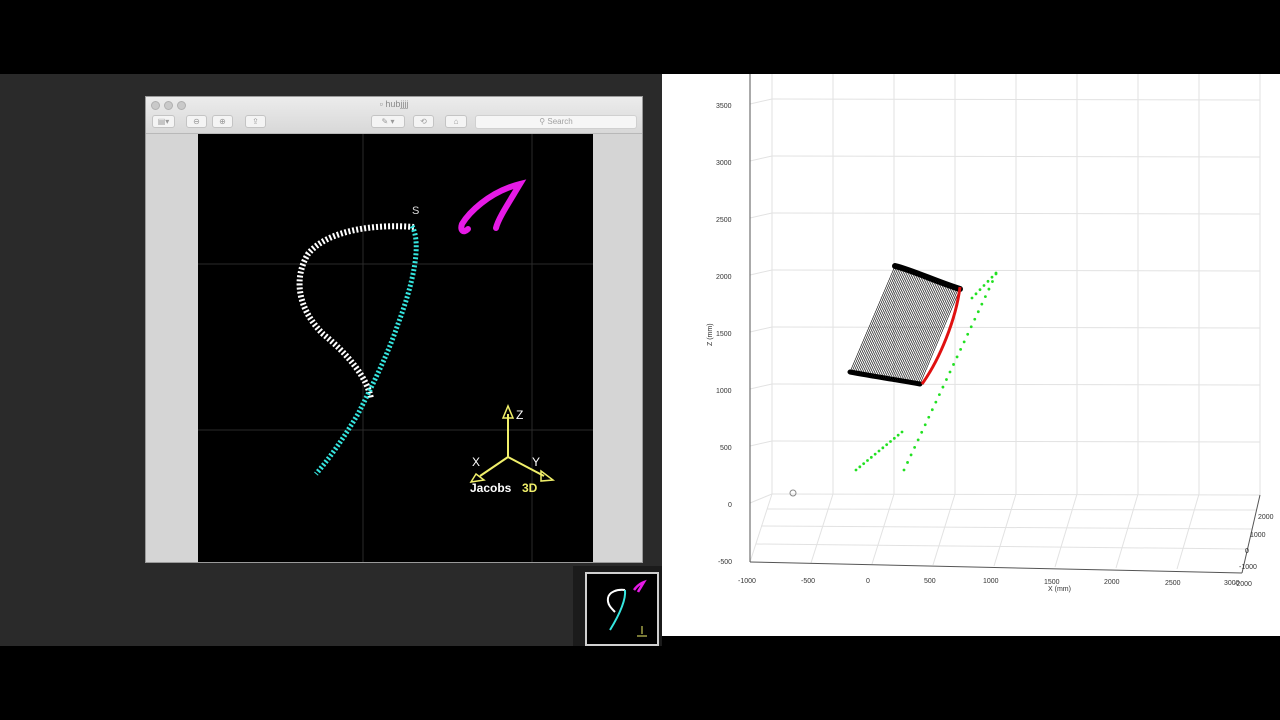  I want to click on window-title: ▫ hubjjjj, so click(394, 104).